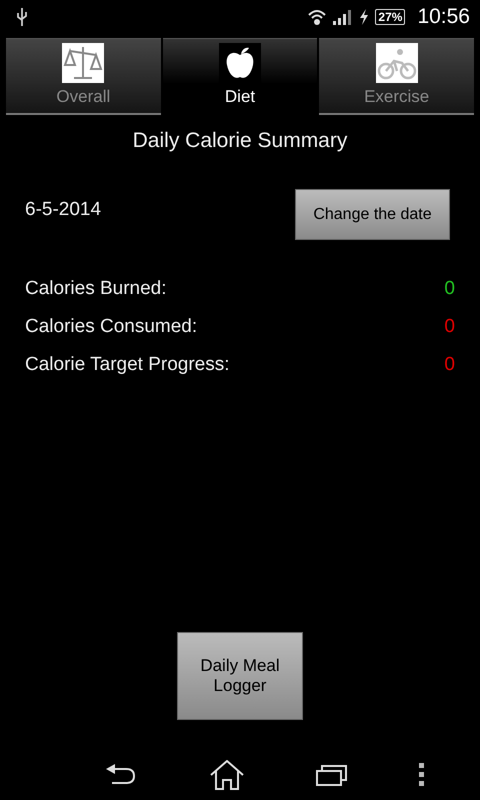  What do you see at coordinates (22, 17) in the screenshot?
I see `usb-icon` at bounding box center [22, 17].